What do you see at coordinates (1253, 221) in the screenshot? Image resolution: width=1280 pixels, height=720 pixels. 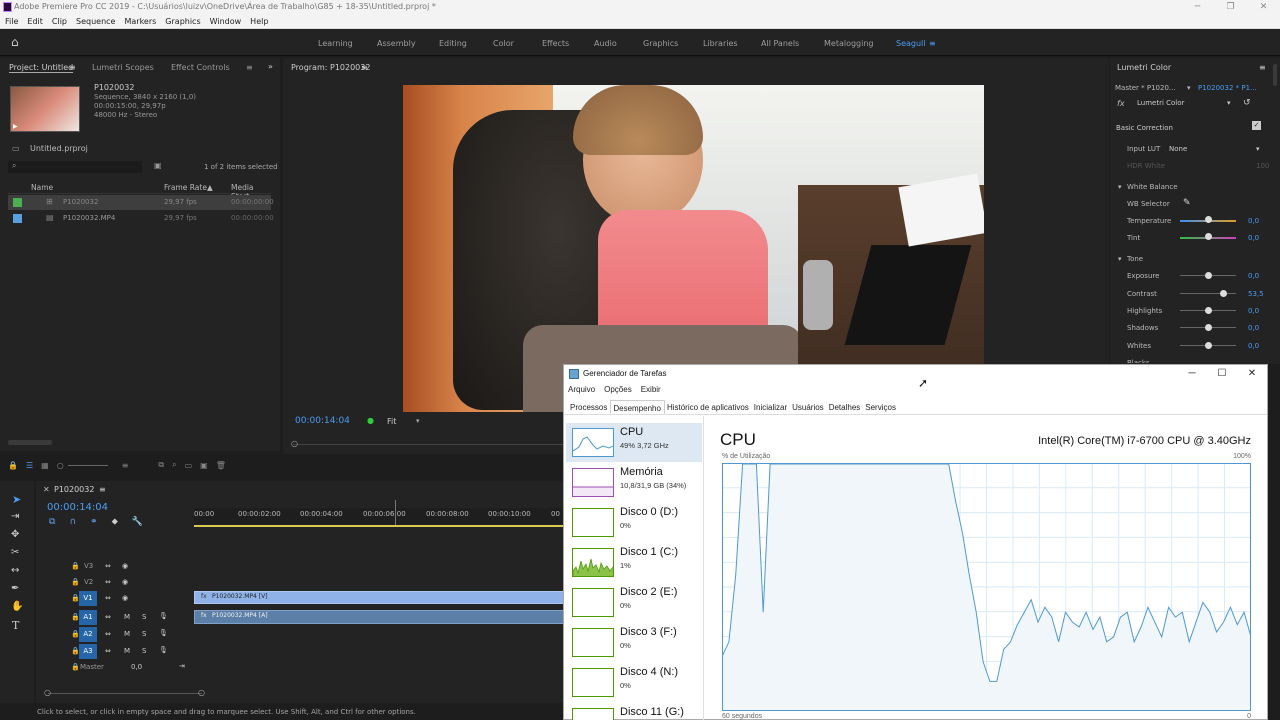 I see `temperature-value: 0,0` at bounding box center [1253, 221].